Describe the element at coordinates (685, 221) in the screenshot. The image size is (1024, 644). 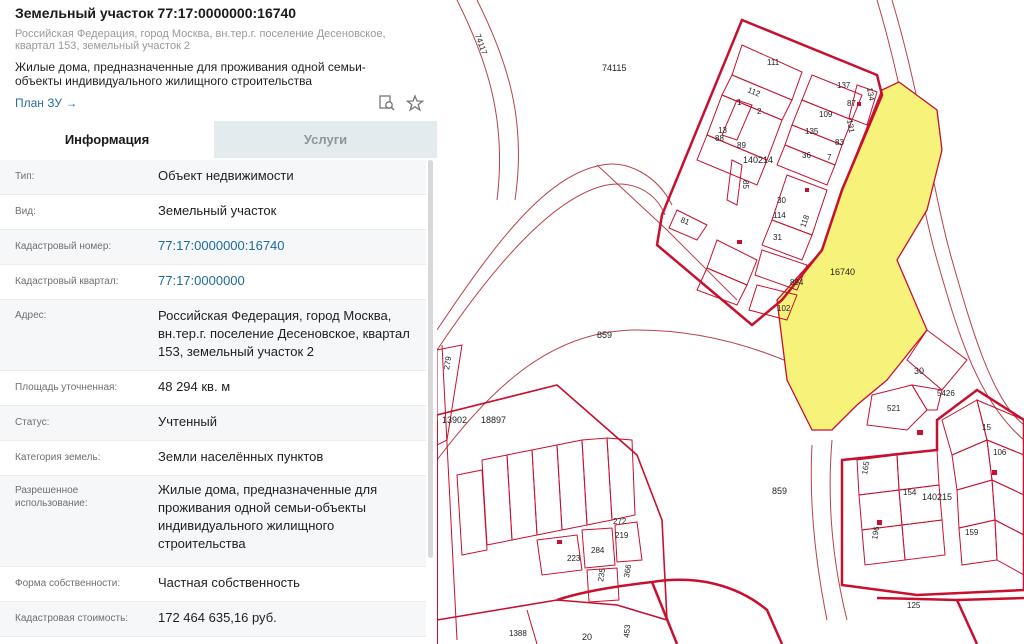
I see `map-label: 81` at that location.